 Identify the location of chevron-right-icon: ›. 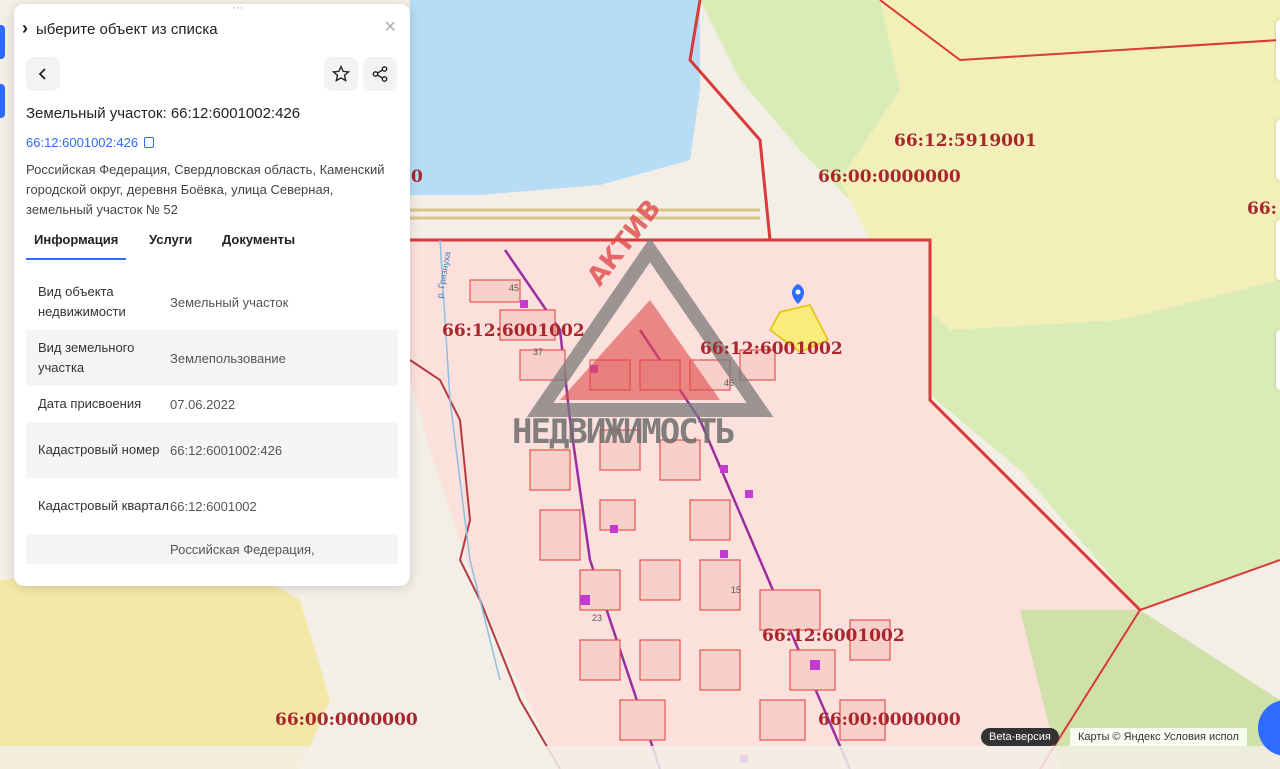
(28, 28).